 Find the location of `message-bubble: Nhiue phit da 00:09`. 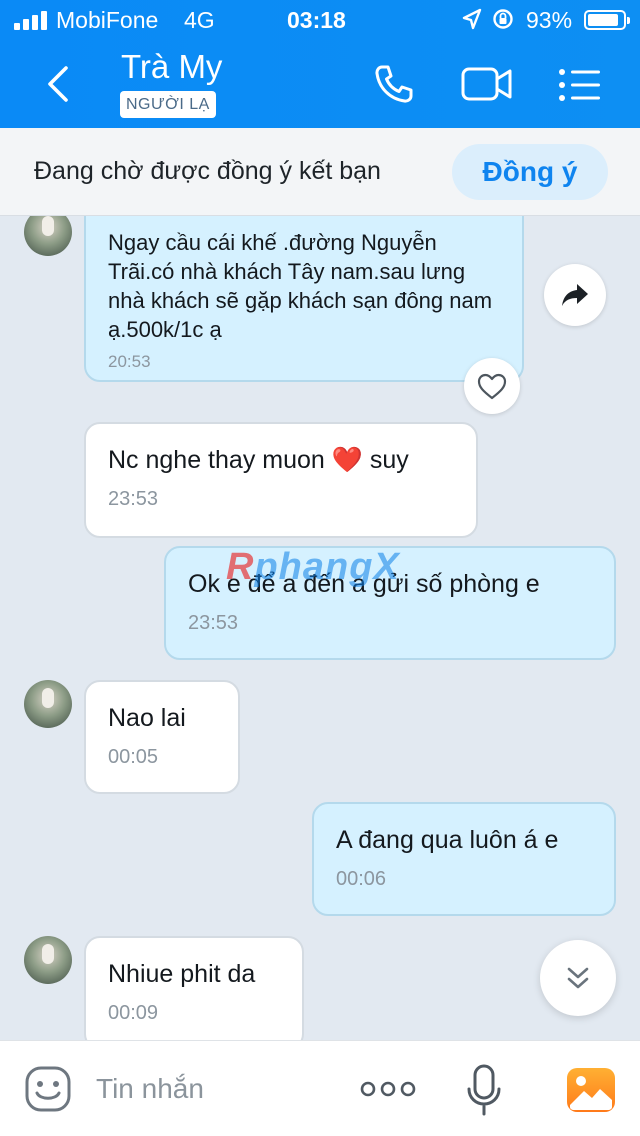

message-bubble: Nhiue phit da 00:09 is located at coordinates (194, 988).